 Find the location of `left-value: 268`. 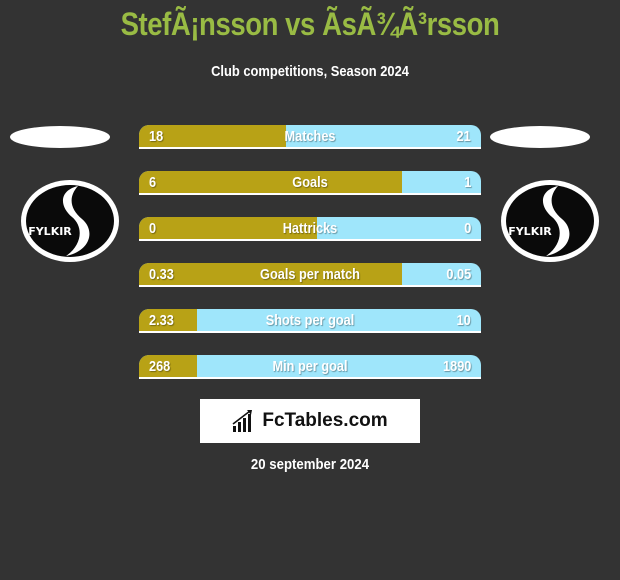

left-value: 268 is located at coordinates (160, 366).